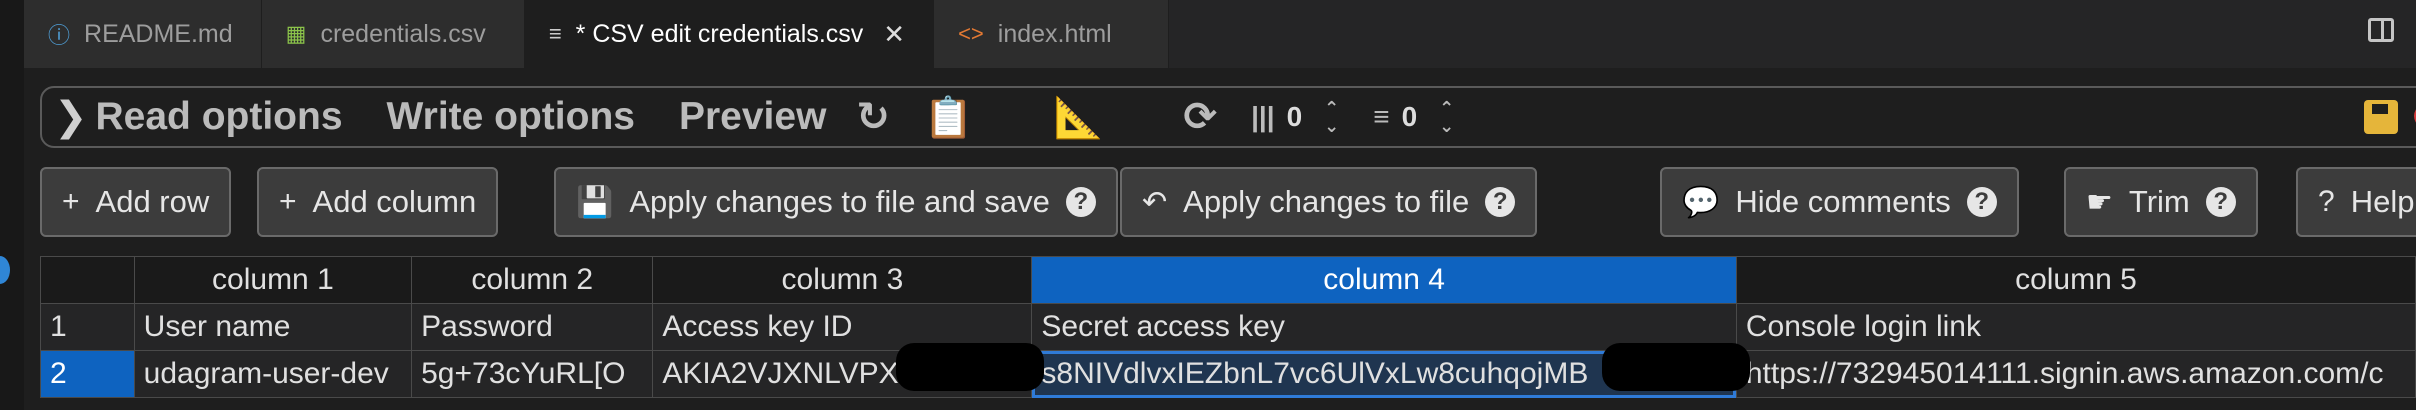 This screenshot has height=410, width=2416. What do you see at coordinates (2381, 30) in the screenshot?
I see `split-editor-icon` at bounding box center [2381, 30].